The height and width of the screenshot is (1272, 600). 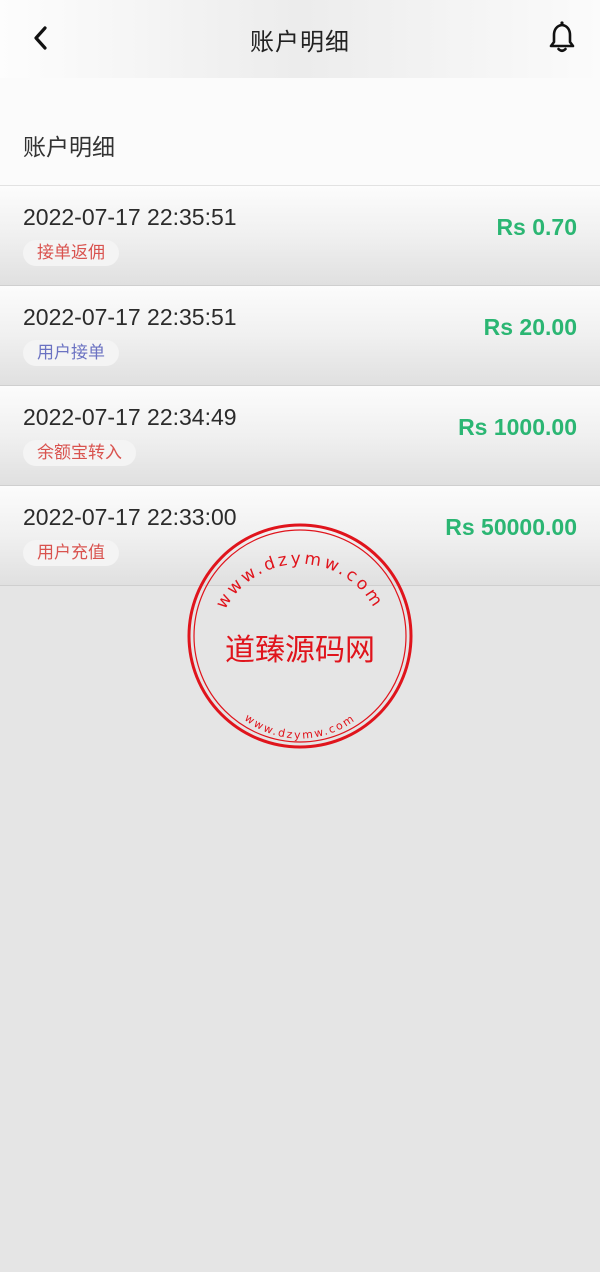 I want to click on bell-icon, so click(x=562, y=37).